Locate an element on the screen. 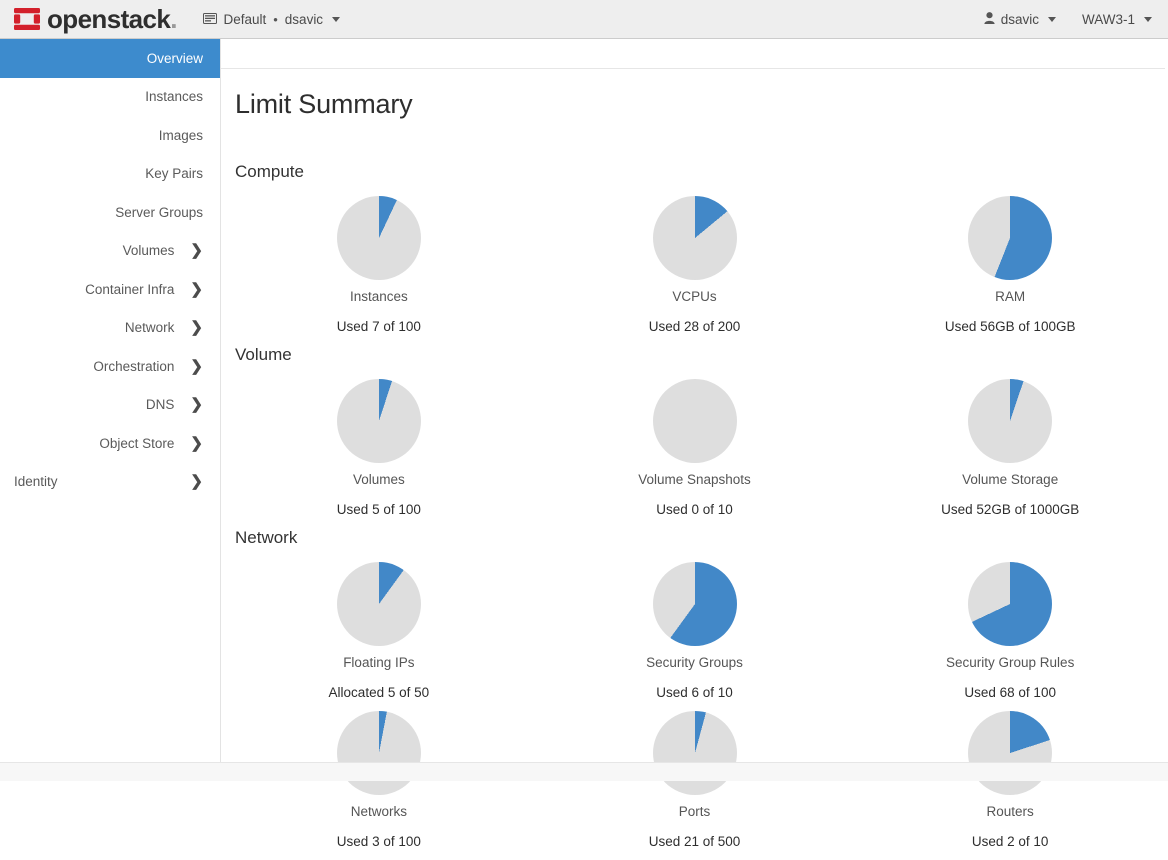 This screenshot has width=1168, height=860. region-menu: WAW3-1 is located at coordinates (1117, 19).